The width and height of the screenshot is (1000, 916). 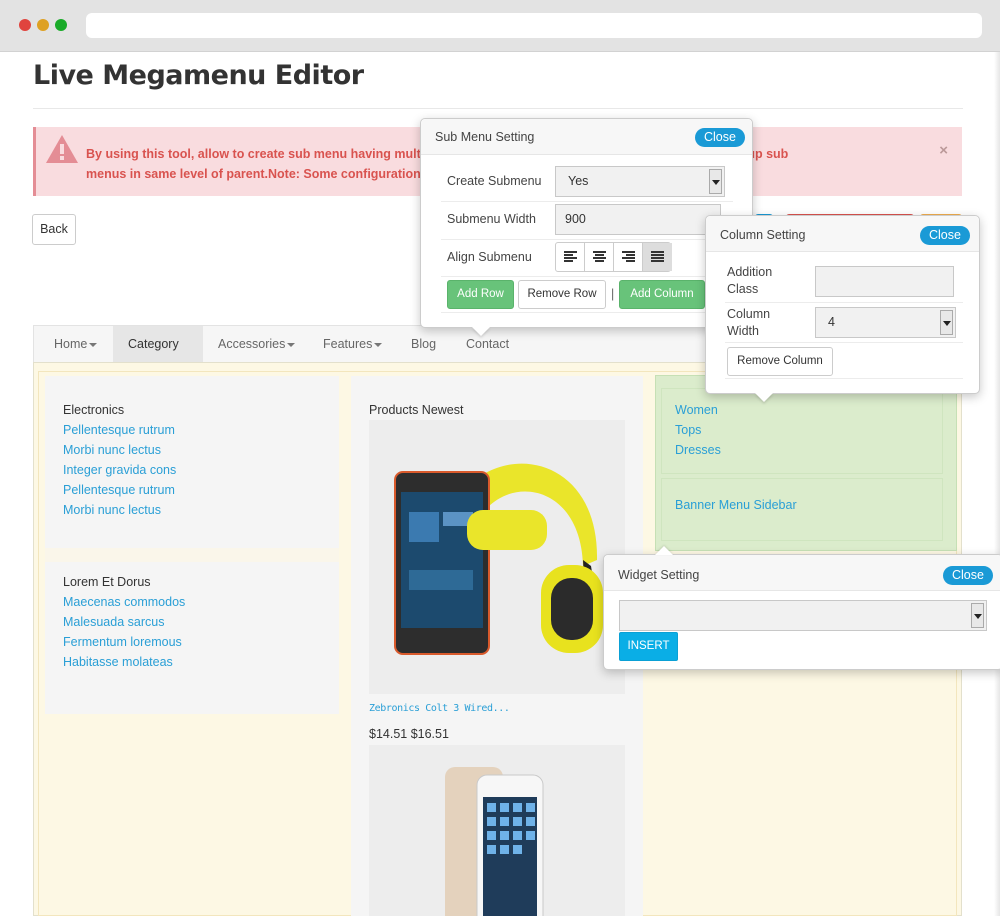 I want to click on product-image-iphone, so click(x=497, y=830).